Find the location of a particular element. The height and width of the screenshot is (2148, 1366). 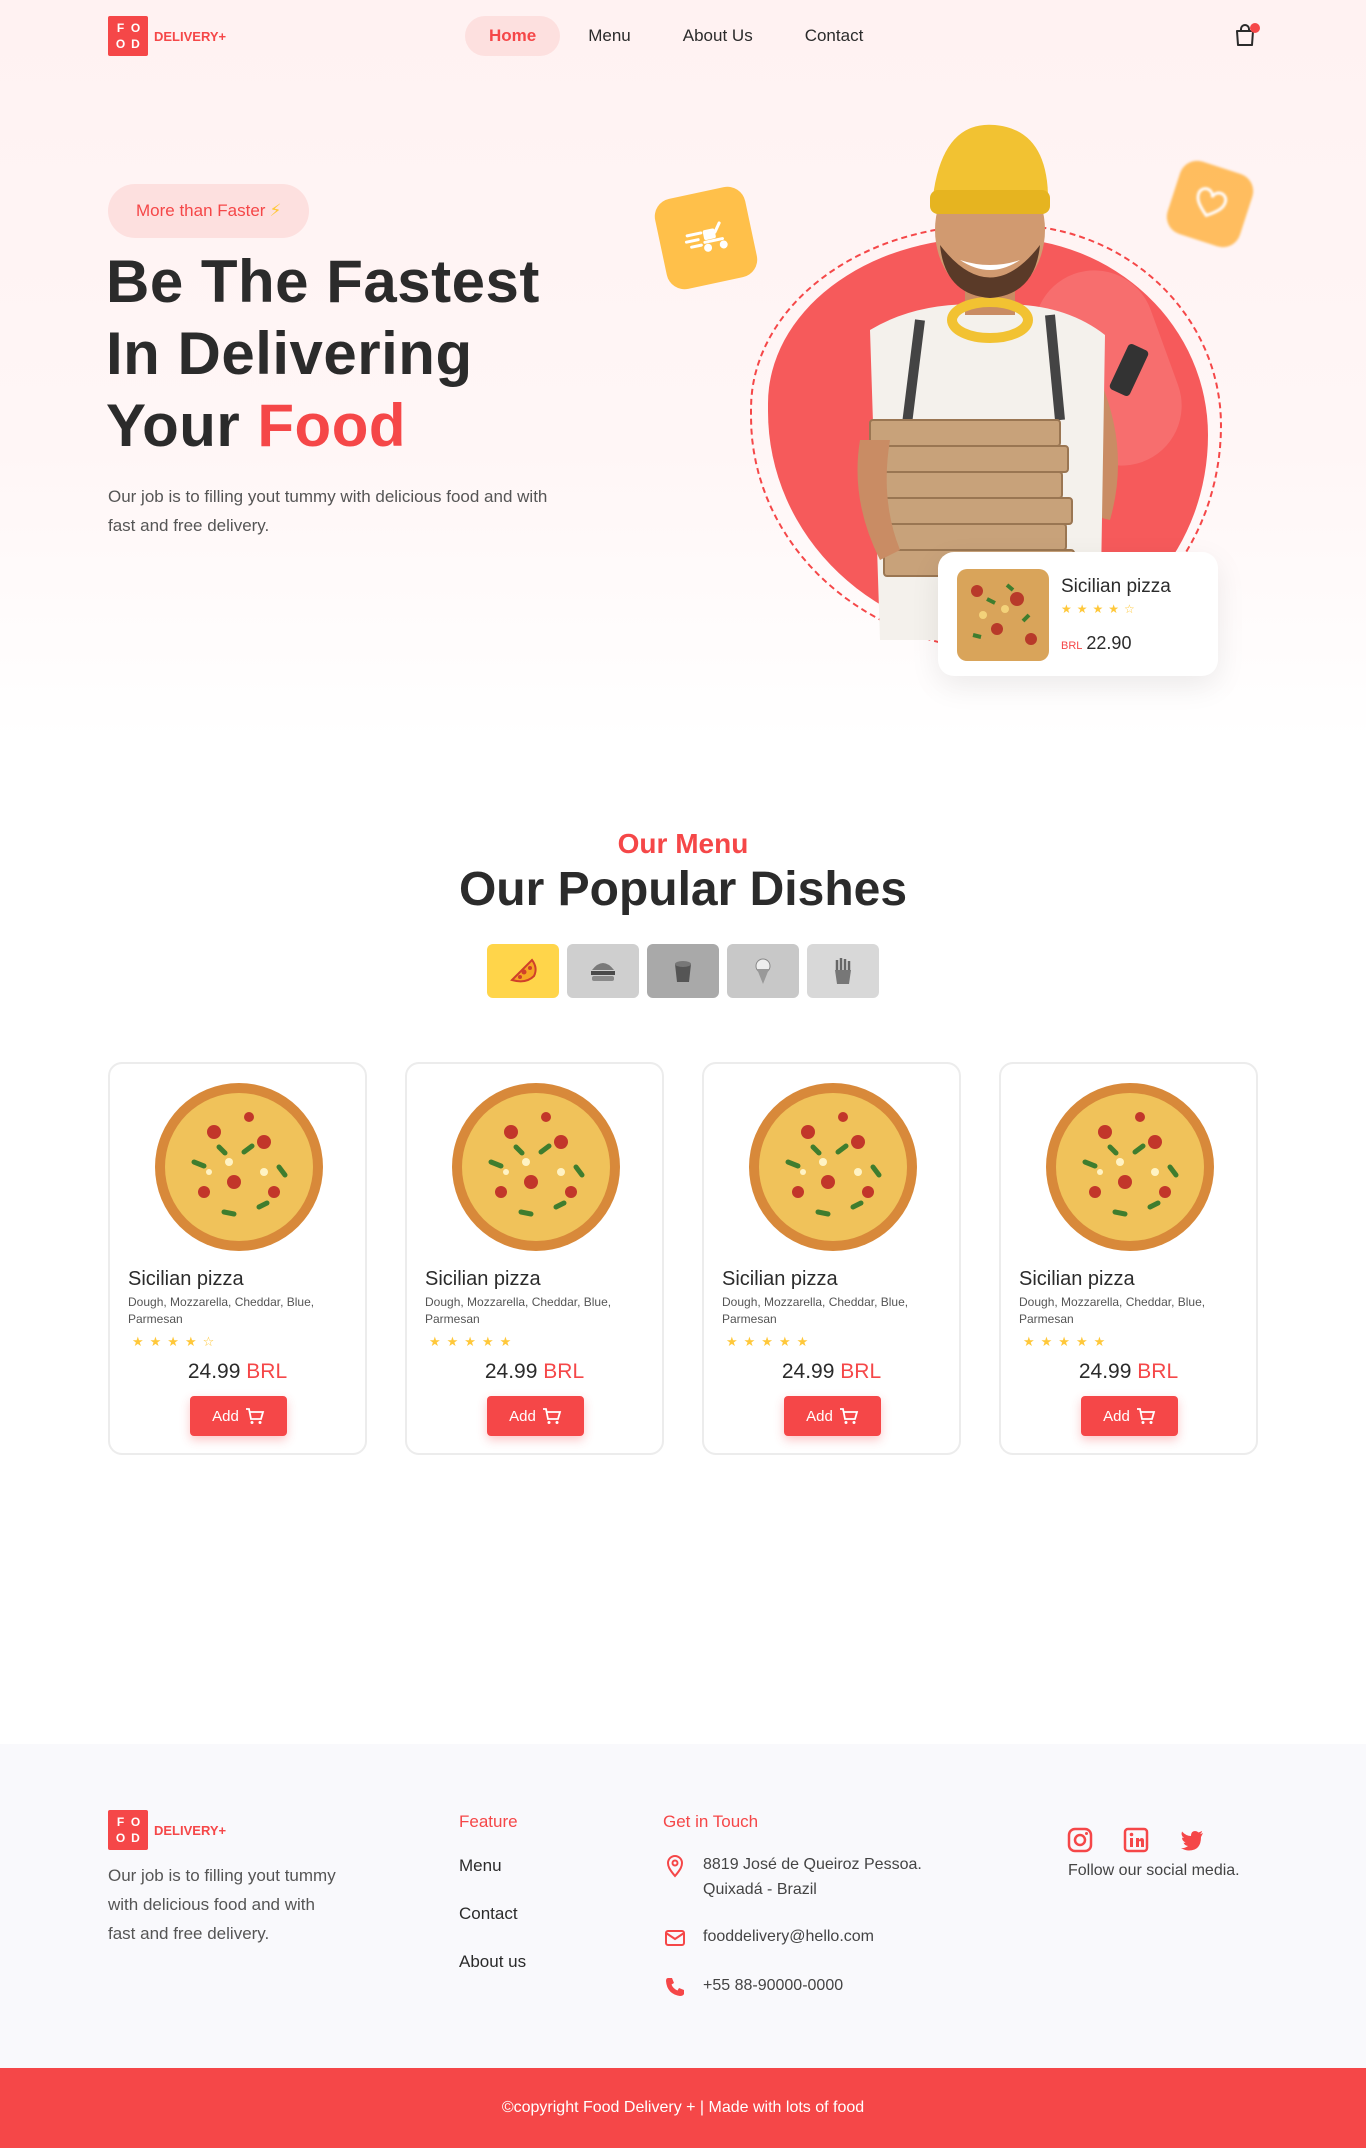

logo-mark: F O O D is located at coordinates (128, 1830).